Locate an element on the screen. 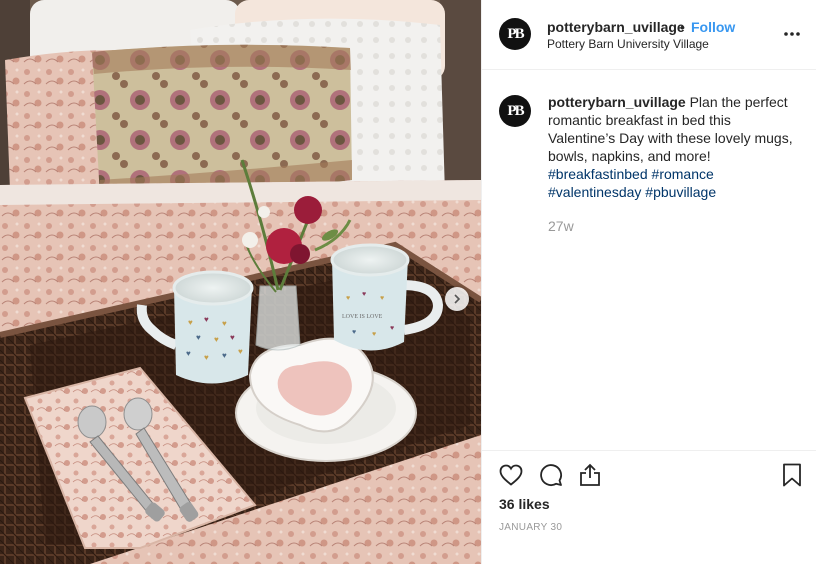 The image size is (816, 564). hashtag-link: #romance is located at coordinates (683, 174).